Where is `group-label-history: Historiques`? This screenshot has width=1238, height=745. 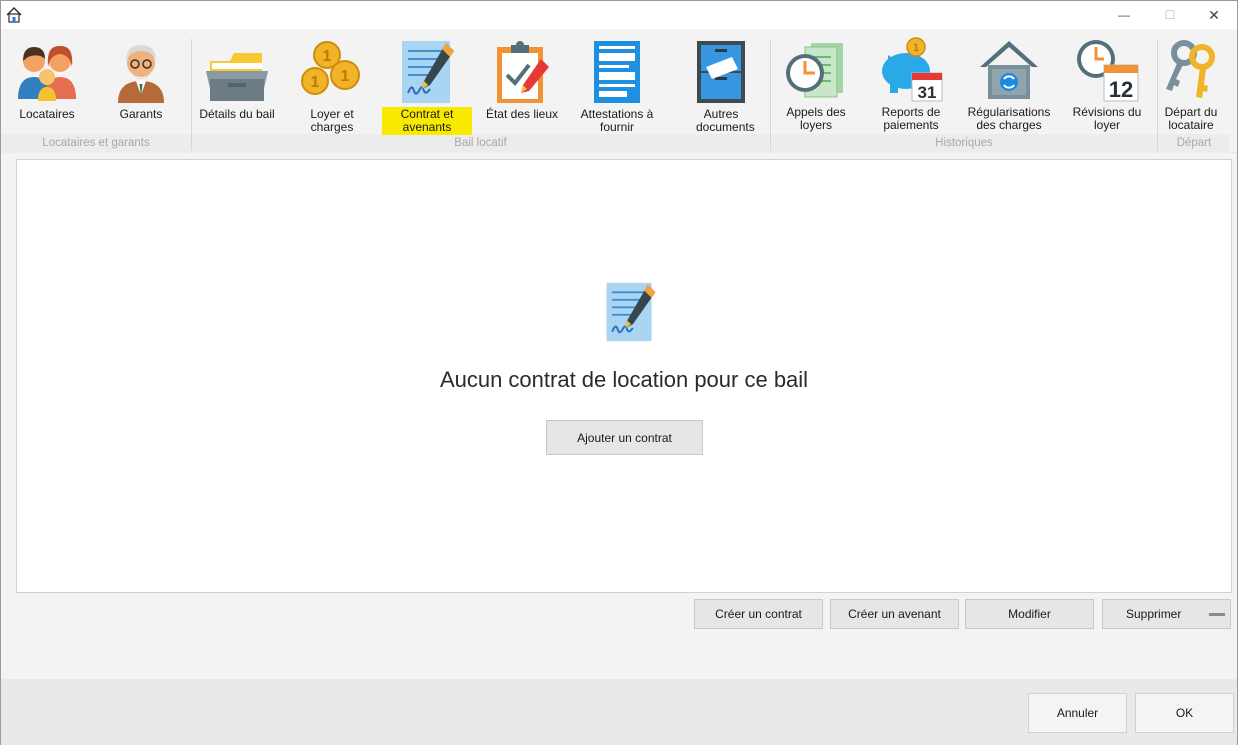
group-label-history: Historiques is located at coordinates (964, 143).